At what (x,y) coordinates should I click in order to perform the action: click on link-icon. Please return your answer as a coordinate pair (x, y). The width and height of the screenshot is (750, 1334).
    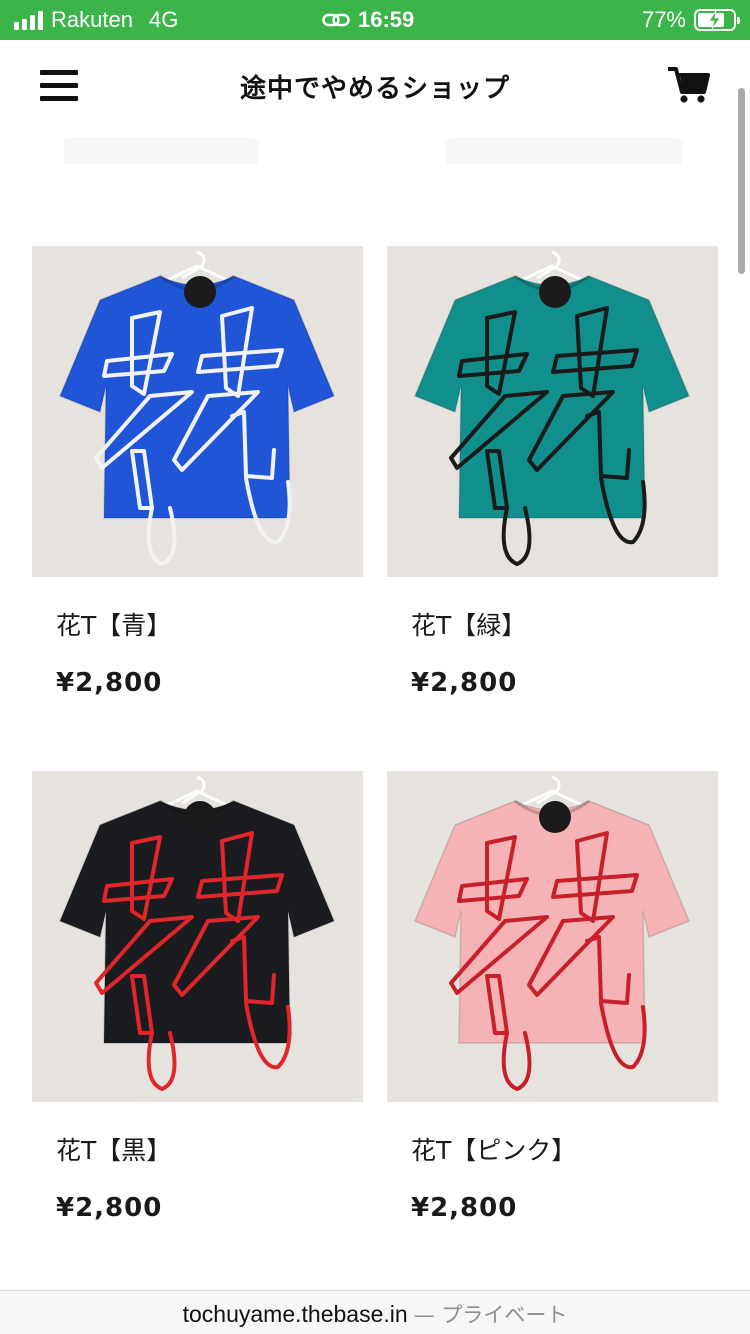
    Looking at the image, I should click on (336, 20).